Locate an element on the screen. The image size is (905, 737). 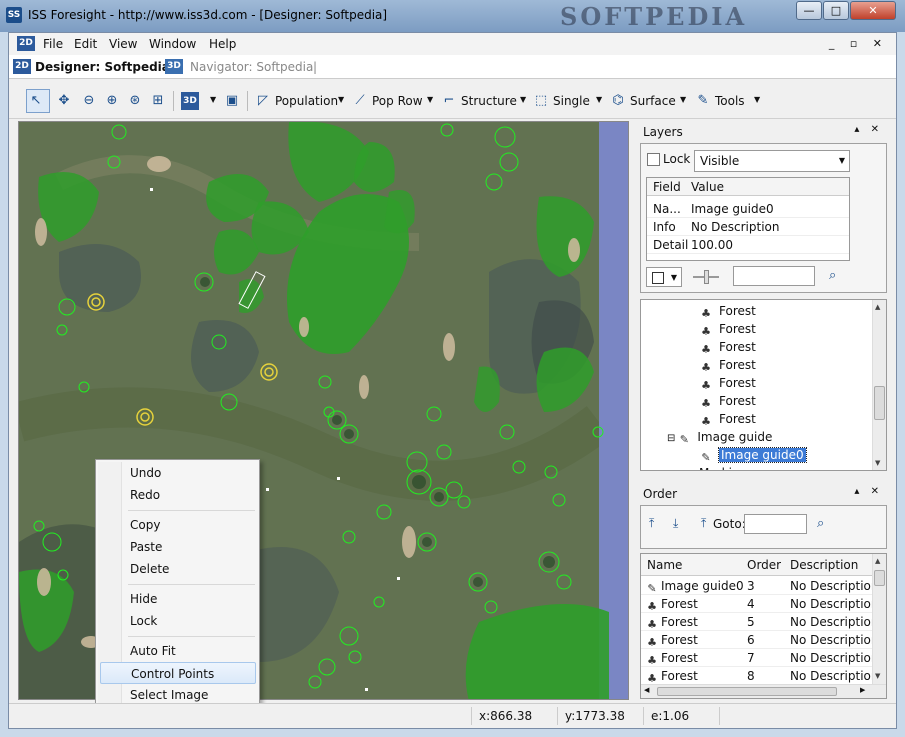
row-name: Forest is located at coordinates (679, 676).